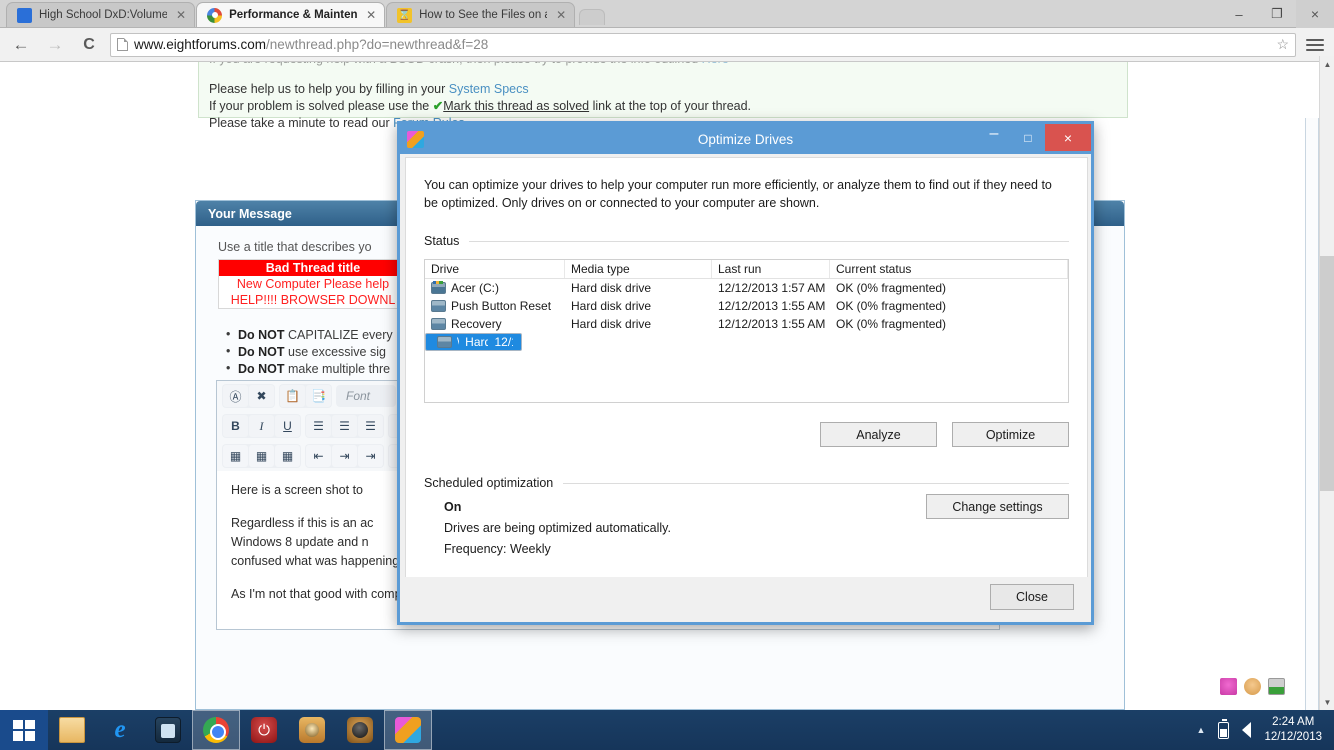 Image resolution: width=1334 pixels, height=750 pixels. I want to click on inner-scrollbar, so click(1312, 414).